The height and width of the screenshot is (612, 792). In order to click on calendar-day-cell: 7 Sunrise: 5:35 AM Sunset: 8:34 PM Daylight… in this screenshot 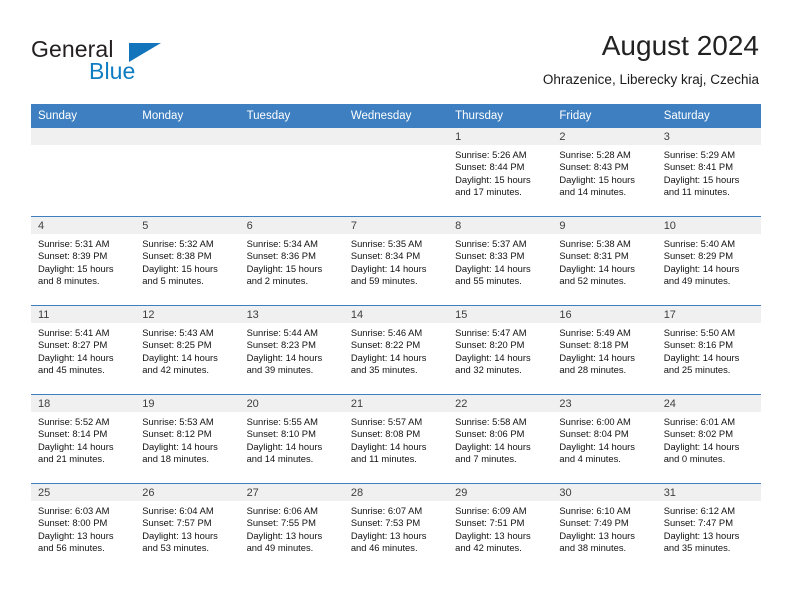, I will do `click(396, 261)`.